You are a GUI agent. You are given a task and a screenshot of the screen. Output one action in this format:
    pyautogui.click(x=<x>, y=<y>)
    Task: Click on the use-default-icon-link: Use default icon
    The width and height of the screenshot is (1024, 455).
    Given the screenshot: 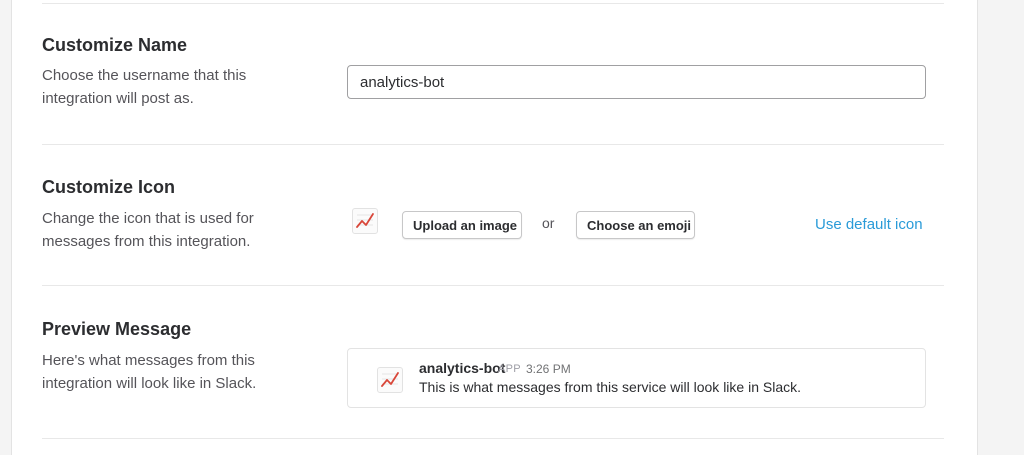 What is the action you would take?
    pyautogui.click(x=869, y=224)
    